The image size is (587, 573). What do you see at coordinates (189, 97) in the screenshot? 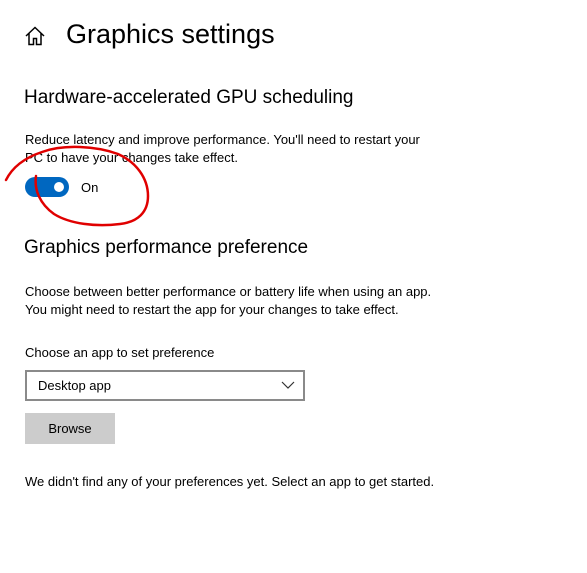
I see `gpu-scheduling-title: Hardware-accelerated GPU scheduling` at bounding box center [189, 97].